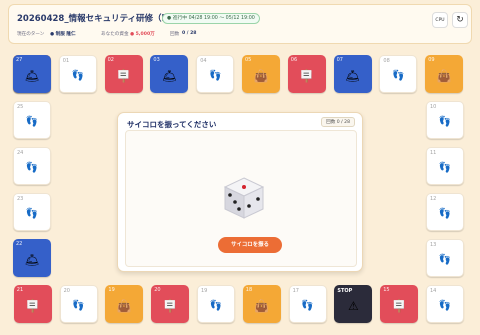 Image resolution: width=480 pixels, height=335 pixels. I want to click on board-tile: 15 🪧, so click(399, 304).